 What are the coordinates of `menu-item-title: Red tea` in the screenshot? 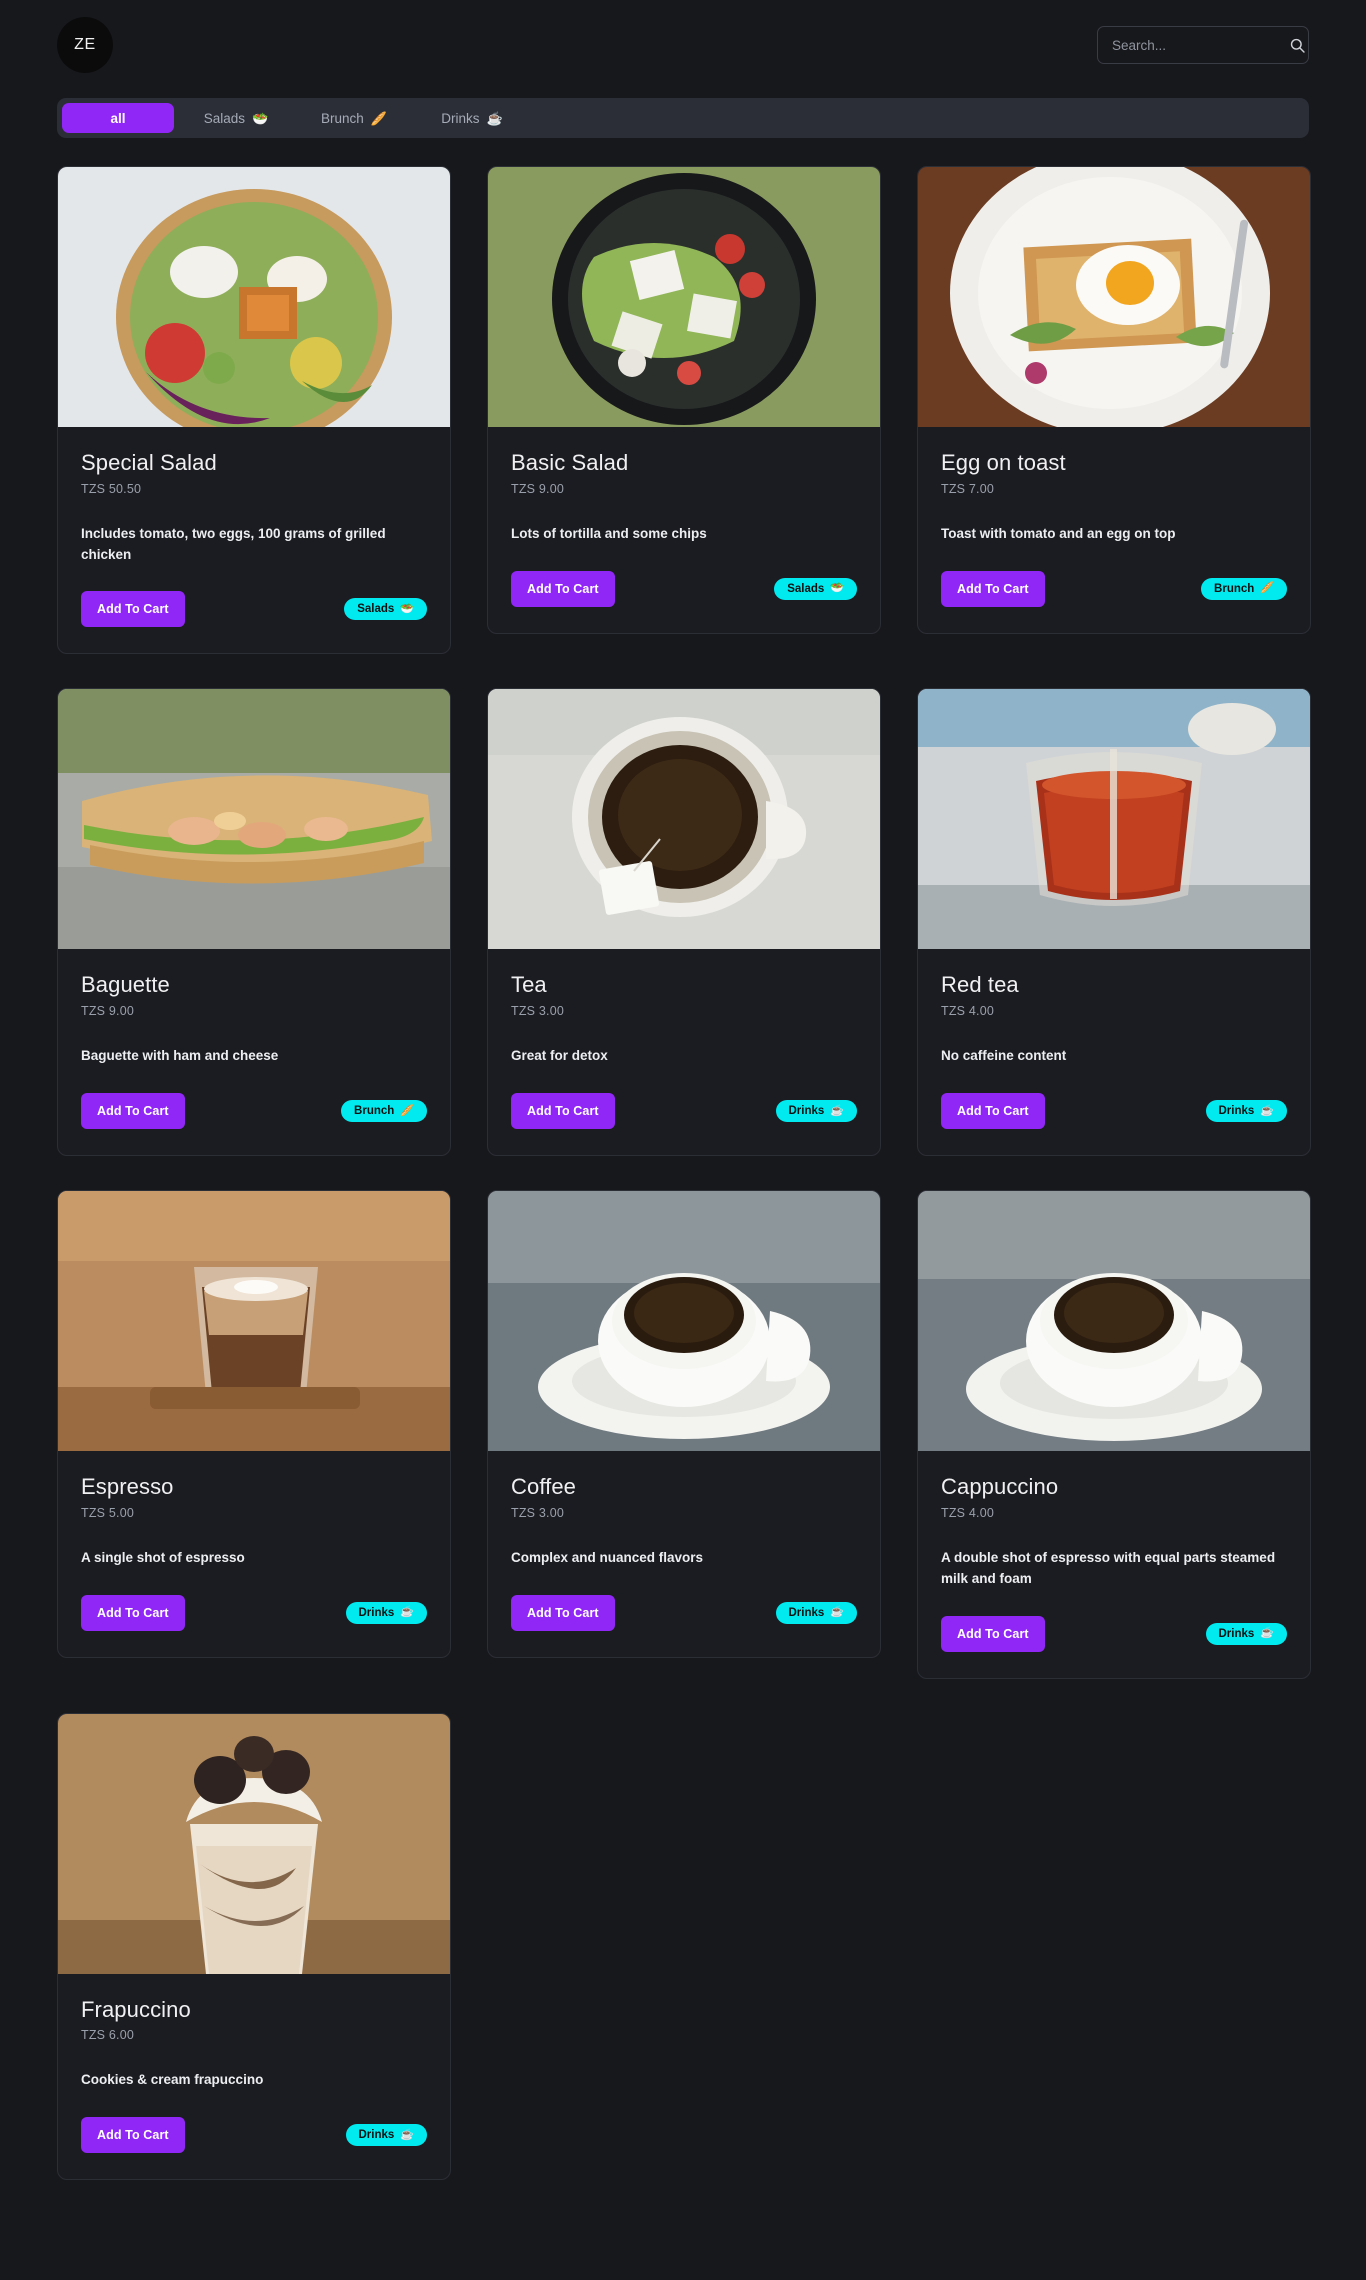 It's located at (980, 985).